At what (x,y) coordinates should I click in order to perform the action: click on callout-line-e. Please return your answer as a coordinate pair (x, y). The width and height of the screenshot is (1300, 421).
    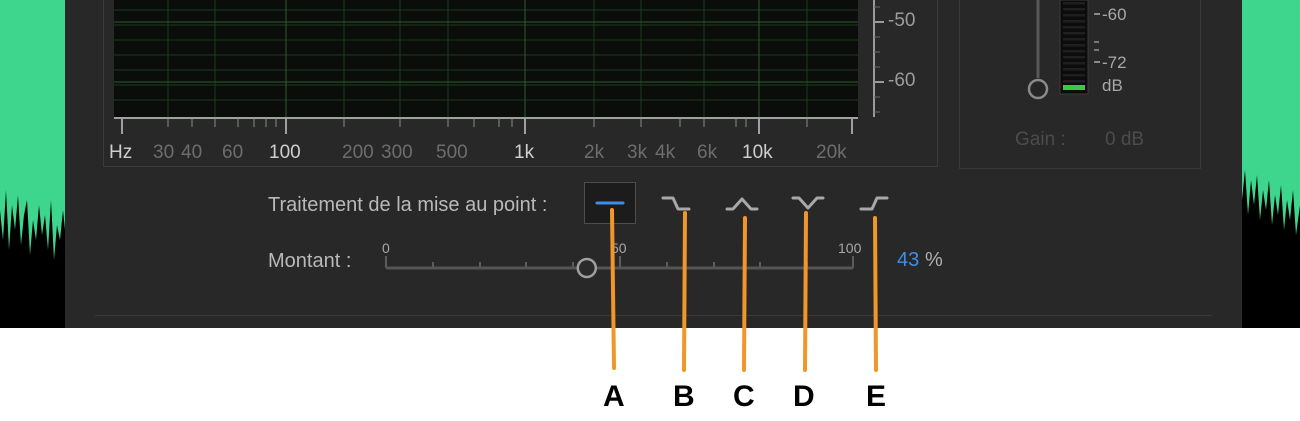
    Looking at the image, I should click on (875, 294).